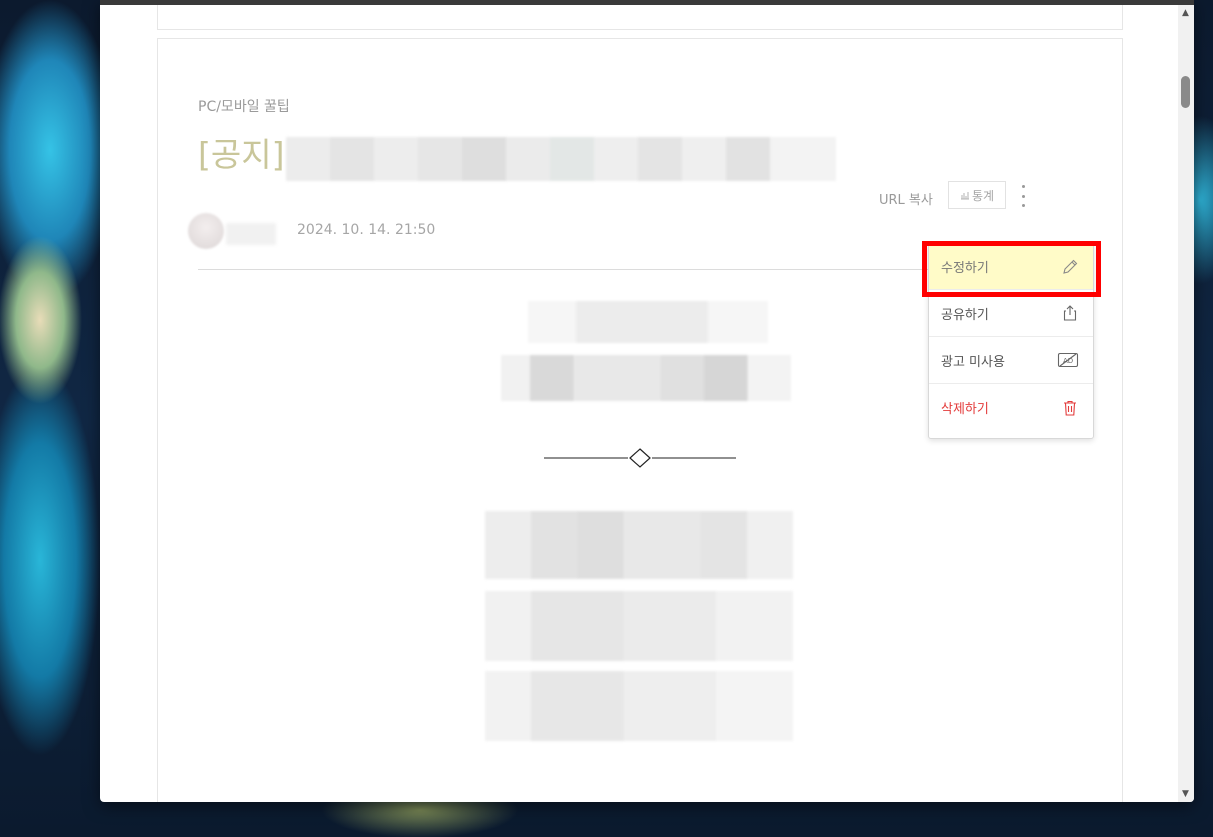  Describe the element at coordinates (1070, 267) in the screenshot. I see `pencil-icon` at that location.